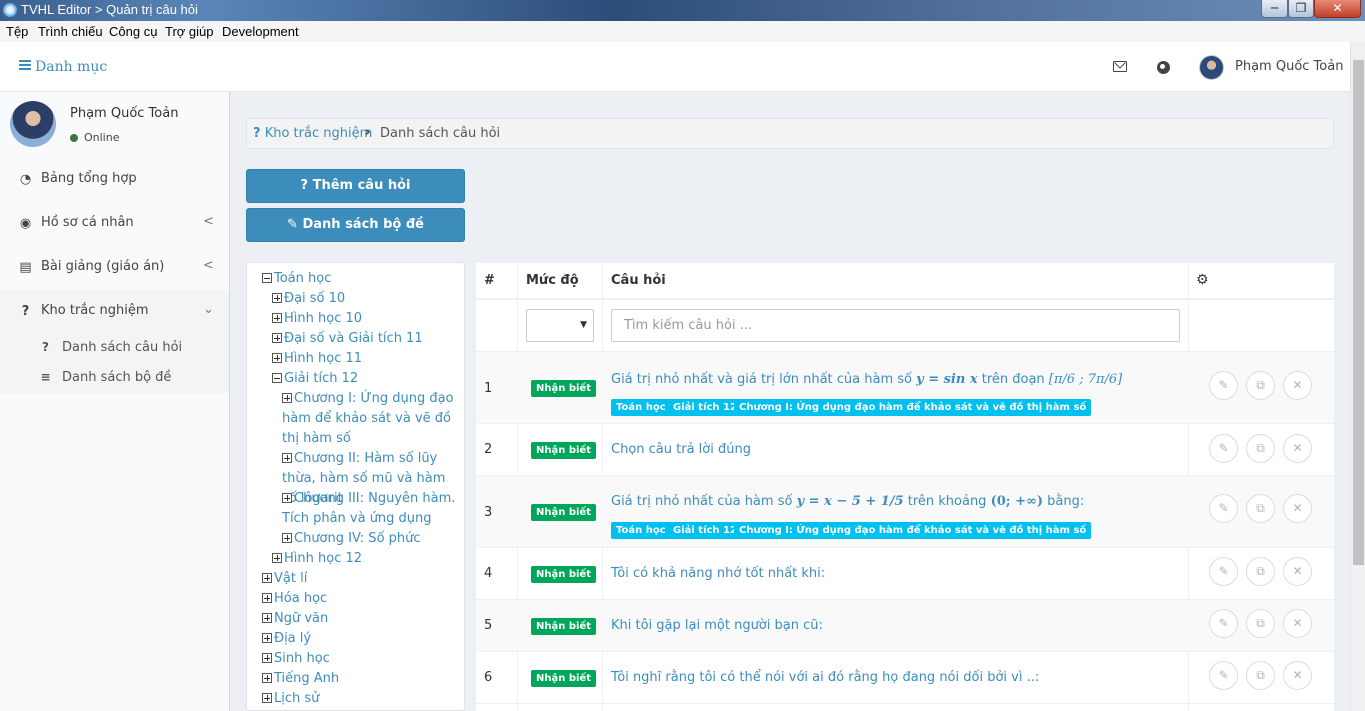 This screenshot has width=1365, height=711. I want to click on row-index: 1, so click(488, 388).